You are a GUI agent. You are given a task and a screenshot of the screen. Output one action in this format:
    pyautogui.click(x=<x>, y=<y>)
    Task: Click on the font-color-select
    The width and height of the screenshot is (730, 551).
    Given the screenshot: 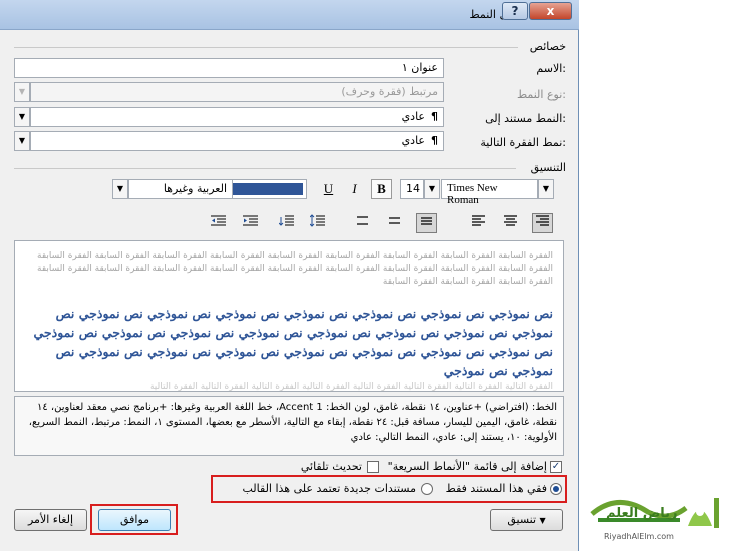 What is the action you would take?
    pyautogui.click(x=268, y=189)
    